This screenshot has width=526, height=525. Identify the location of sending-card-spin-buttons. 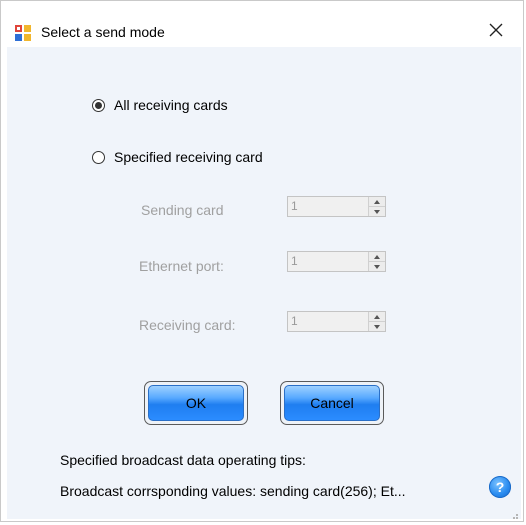
(376, 206).